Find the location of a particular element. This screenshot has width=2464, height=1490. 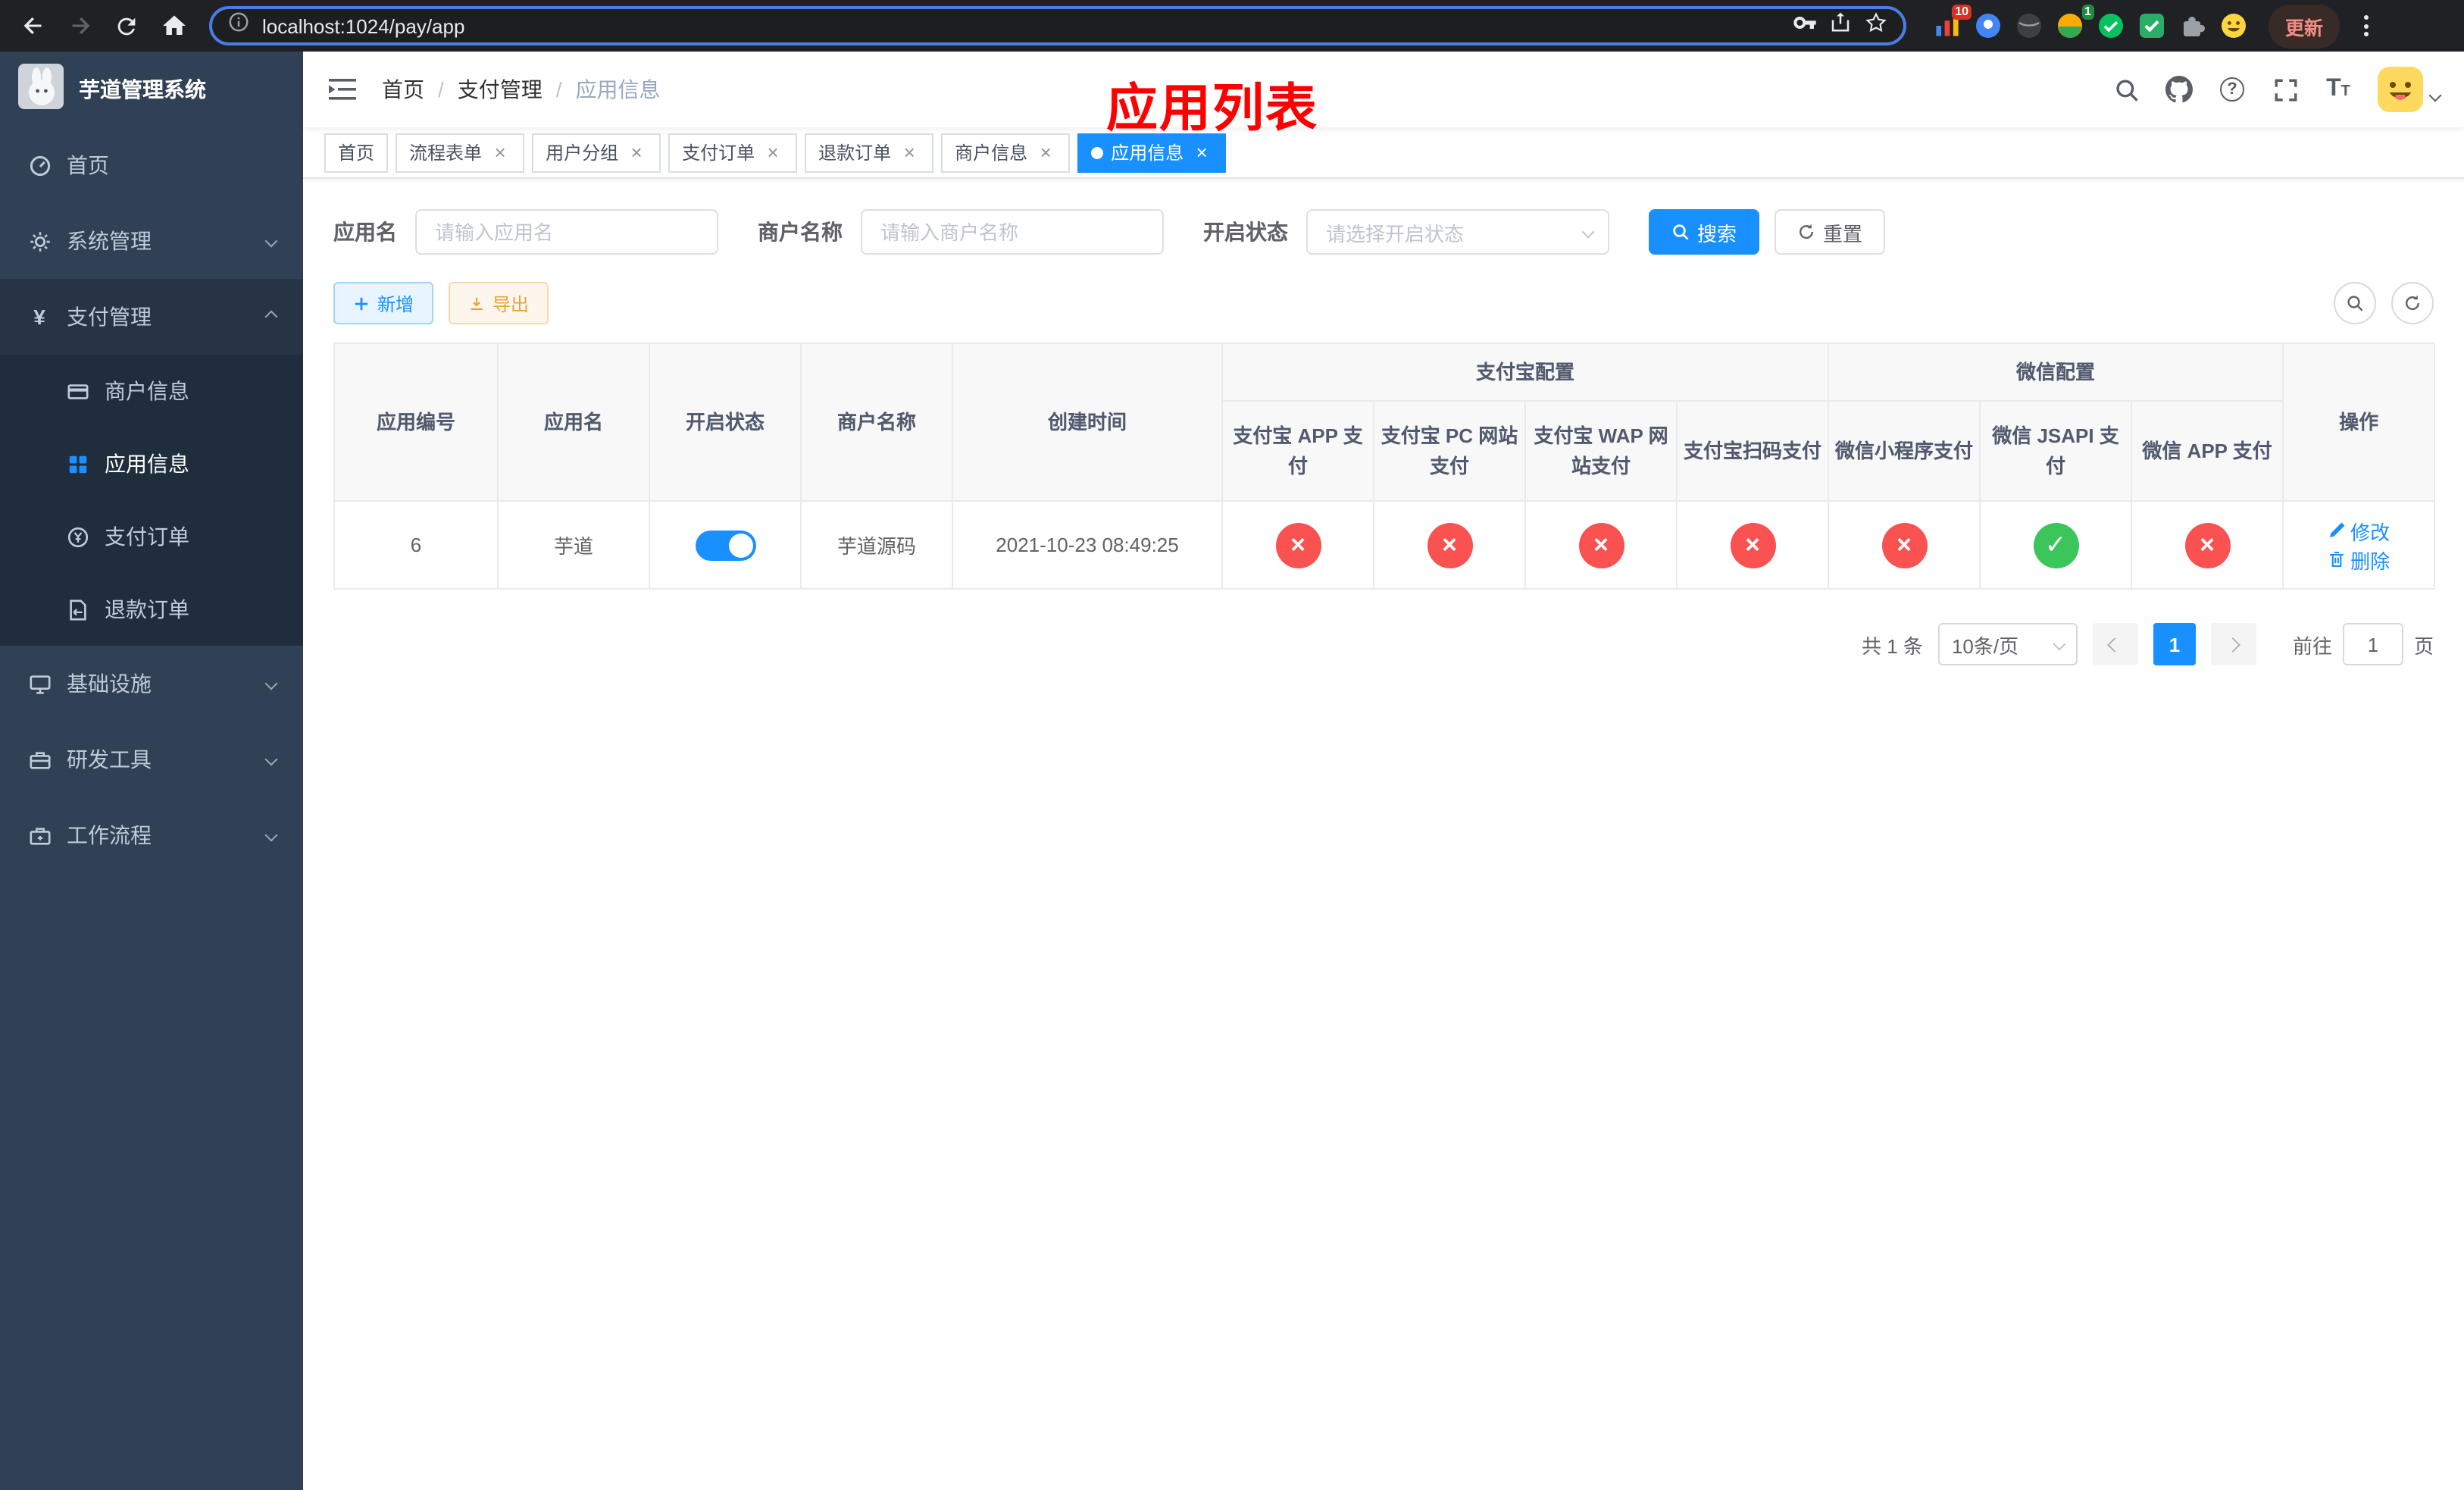

chevron-left-icon is located at coordinates (2115, 644).